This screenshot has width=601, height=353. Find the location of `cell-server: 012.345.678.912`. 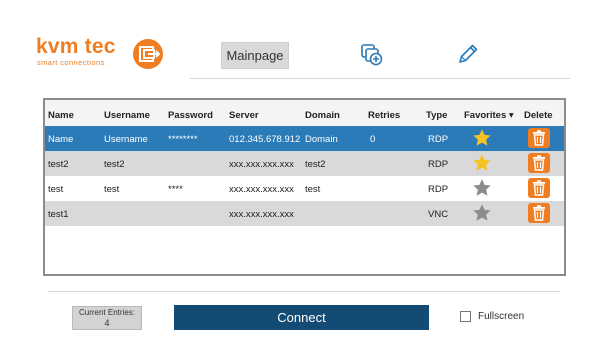

cell-server: 012.345.678.912 is located at coordinates (265, 139).